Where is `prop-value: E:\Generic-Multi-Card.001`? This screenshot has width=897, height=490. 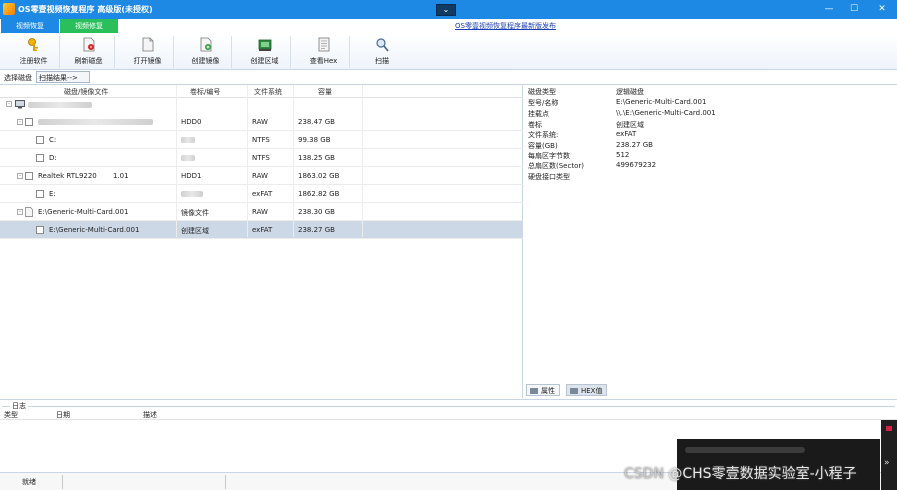
prop-value: E:\Generic-Multi-Card.001 is located at coordinates (661, 102).